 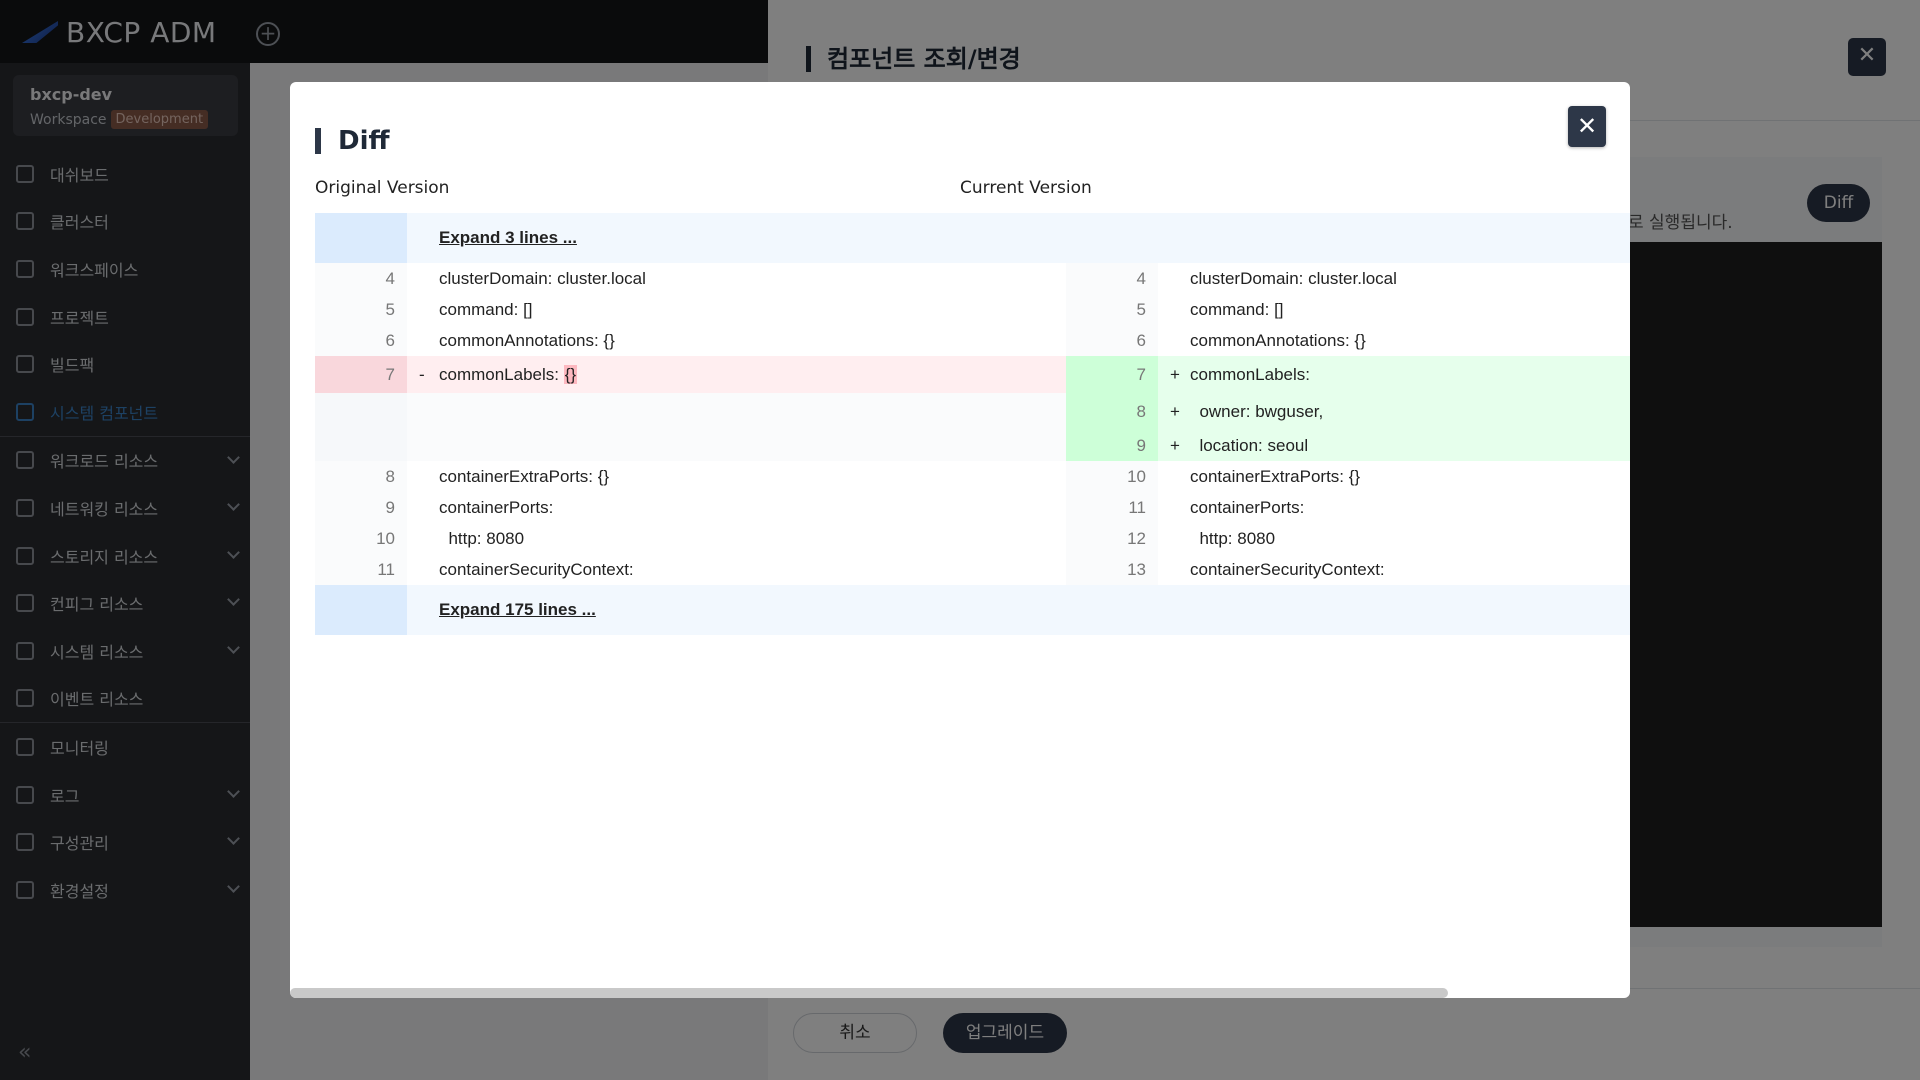 I want to click on context-line-current: containerSecurityContext:, so click(x=1287, y=569).